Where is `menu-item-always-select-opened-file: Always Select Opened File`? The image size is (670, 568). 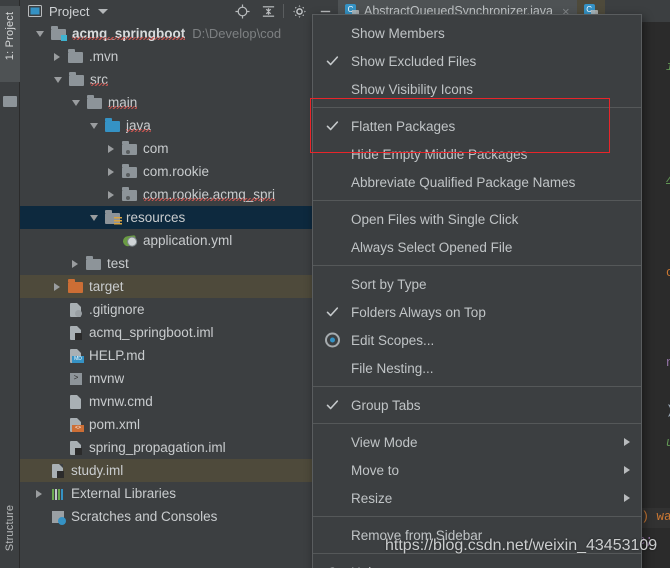
menu-item-always-select-opened-file: Always Select Opened File is located at coordinates (477, 247).